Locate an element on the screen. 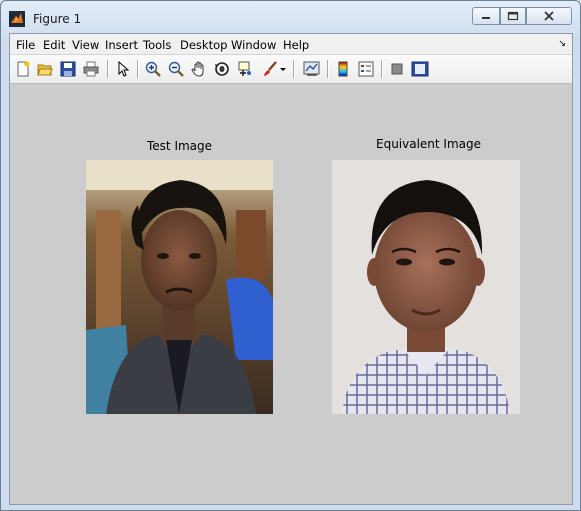  legend-button is located at coordinates (366, 69).